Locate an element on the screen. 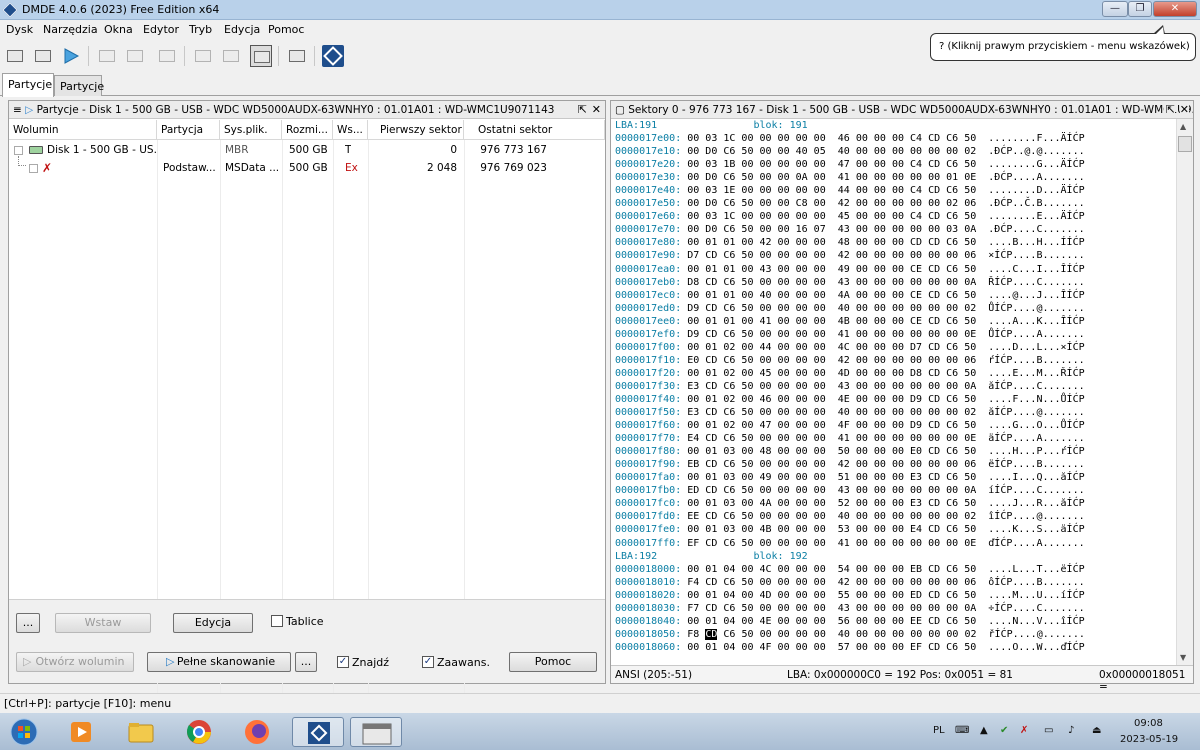  menu-okna: Okna is located at coordinates (118, 29).